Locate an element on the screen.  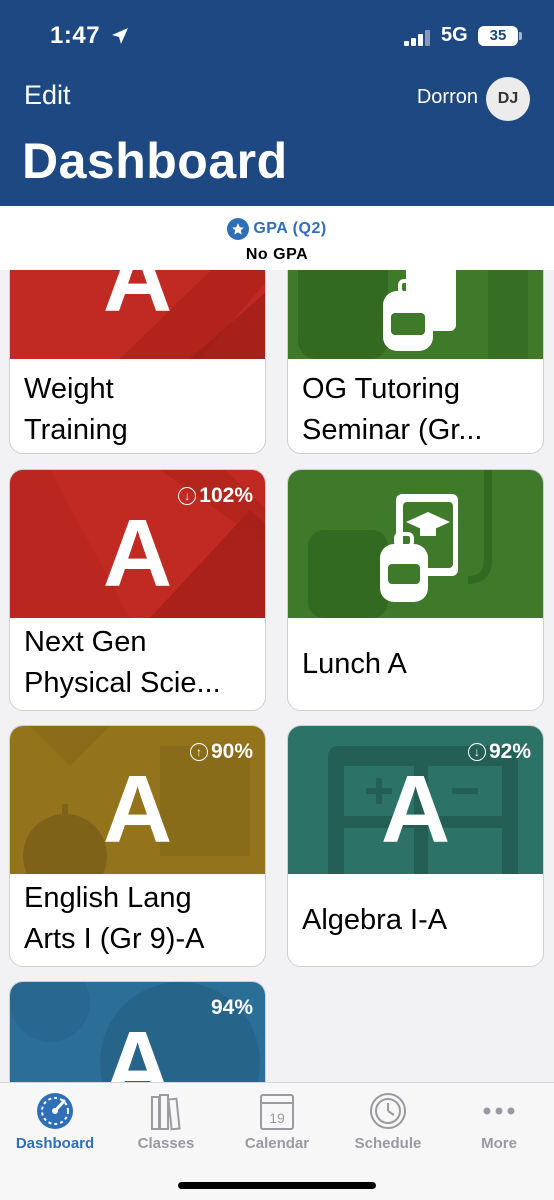
network-type: 5G is located at coordinates (454, 35).